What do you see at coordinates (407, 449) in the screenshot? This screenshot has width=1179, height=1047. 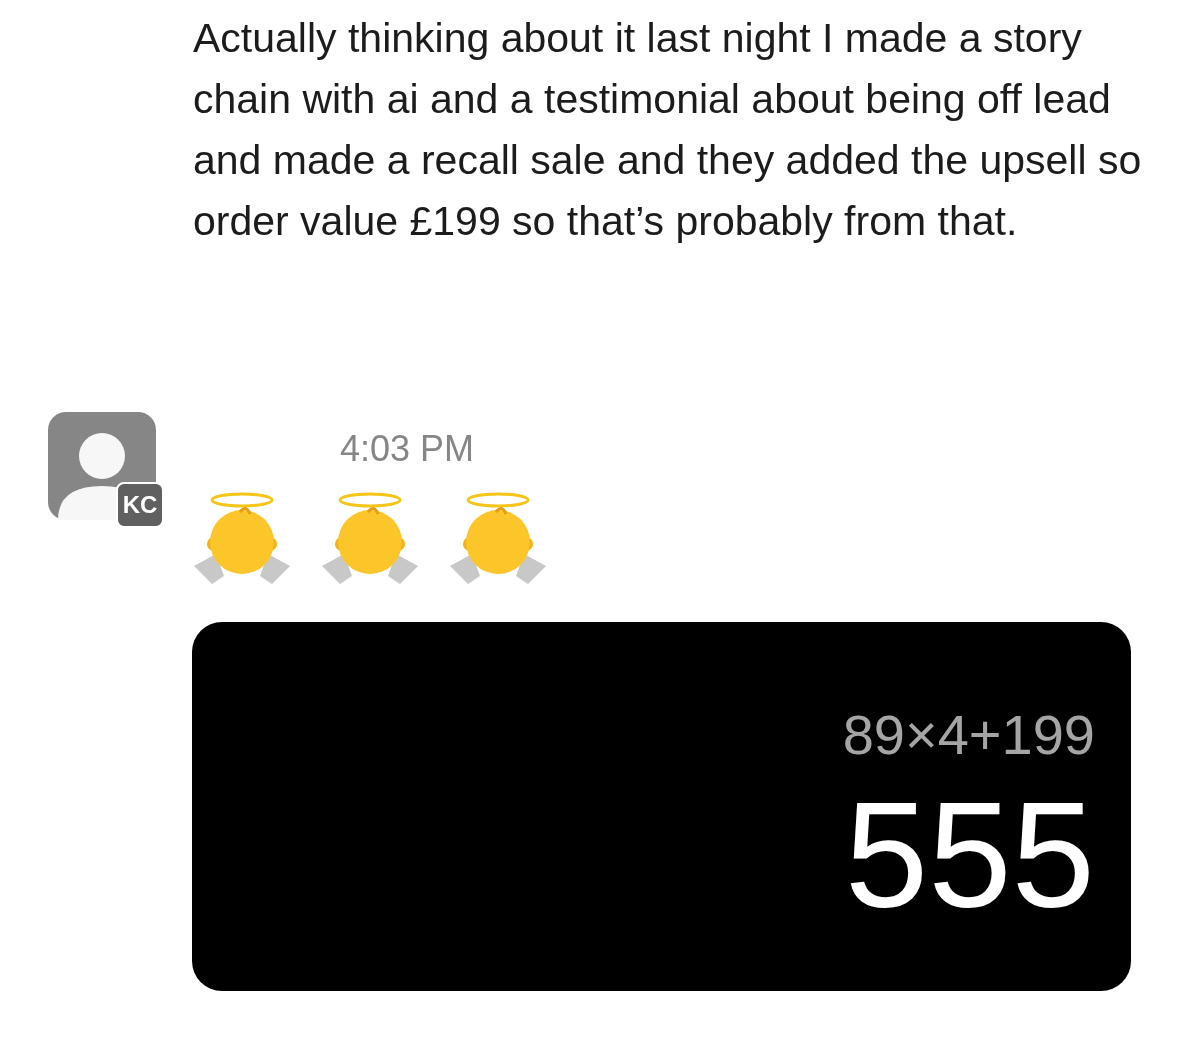 I see `timestamp: 4:03 PM` at bounding box center [407, 449].